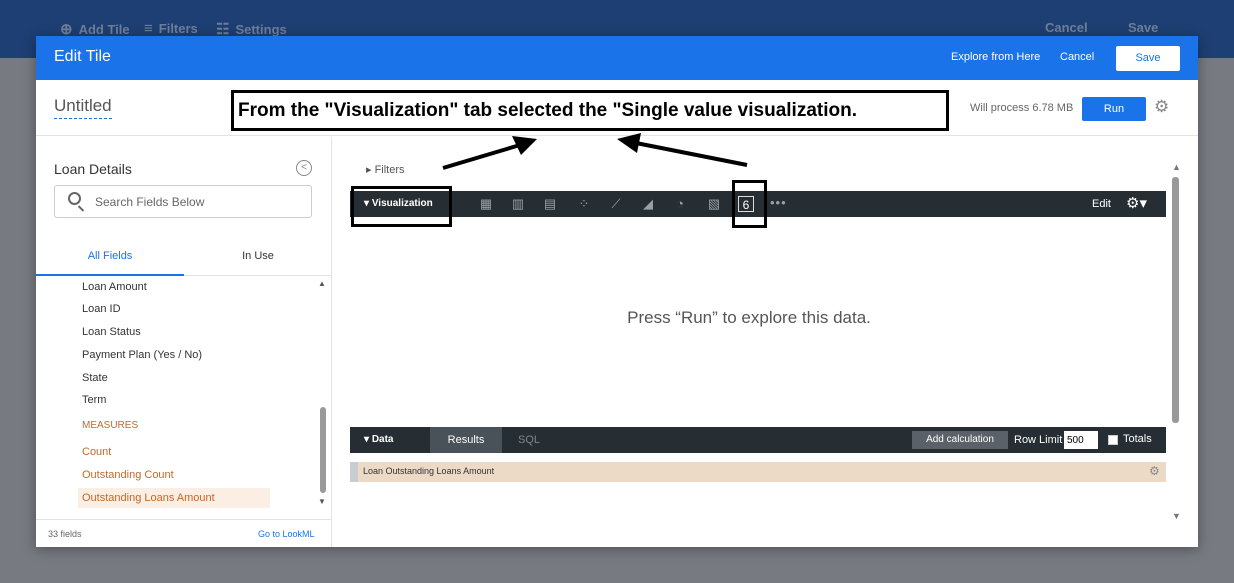 This screenshot has height=583, width=1234. I want to click on line-chart-icon: ⟋, so click(616, 204).